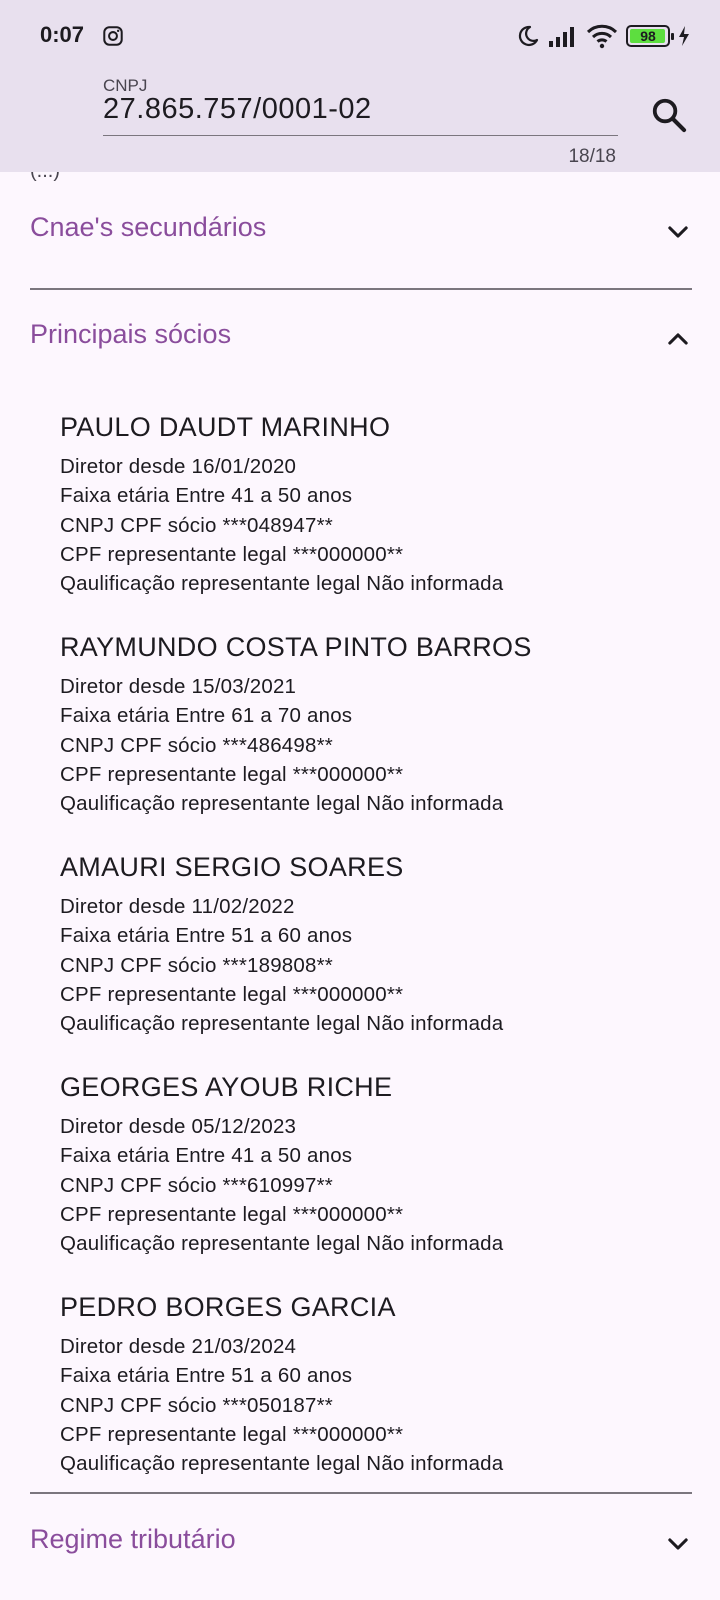  I want to click on battery-percent: 98, so click(648, 36).